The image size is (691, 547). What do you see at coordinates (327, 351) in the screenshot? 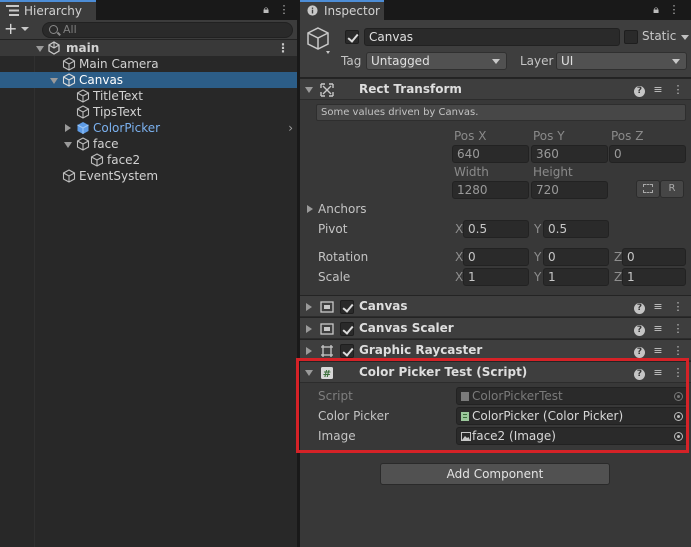
I see `graphic-raycaster-icon` at bounding box center [327, 351].